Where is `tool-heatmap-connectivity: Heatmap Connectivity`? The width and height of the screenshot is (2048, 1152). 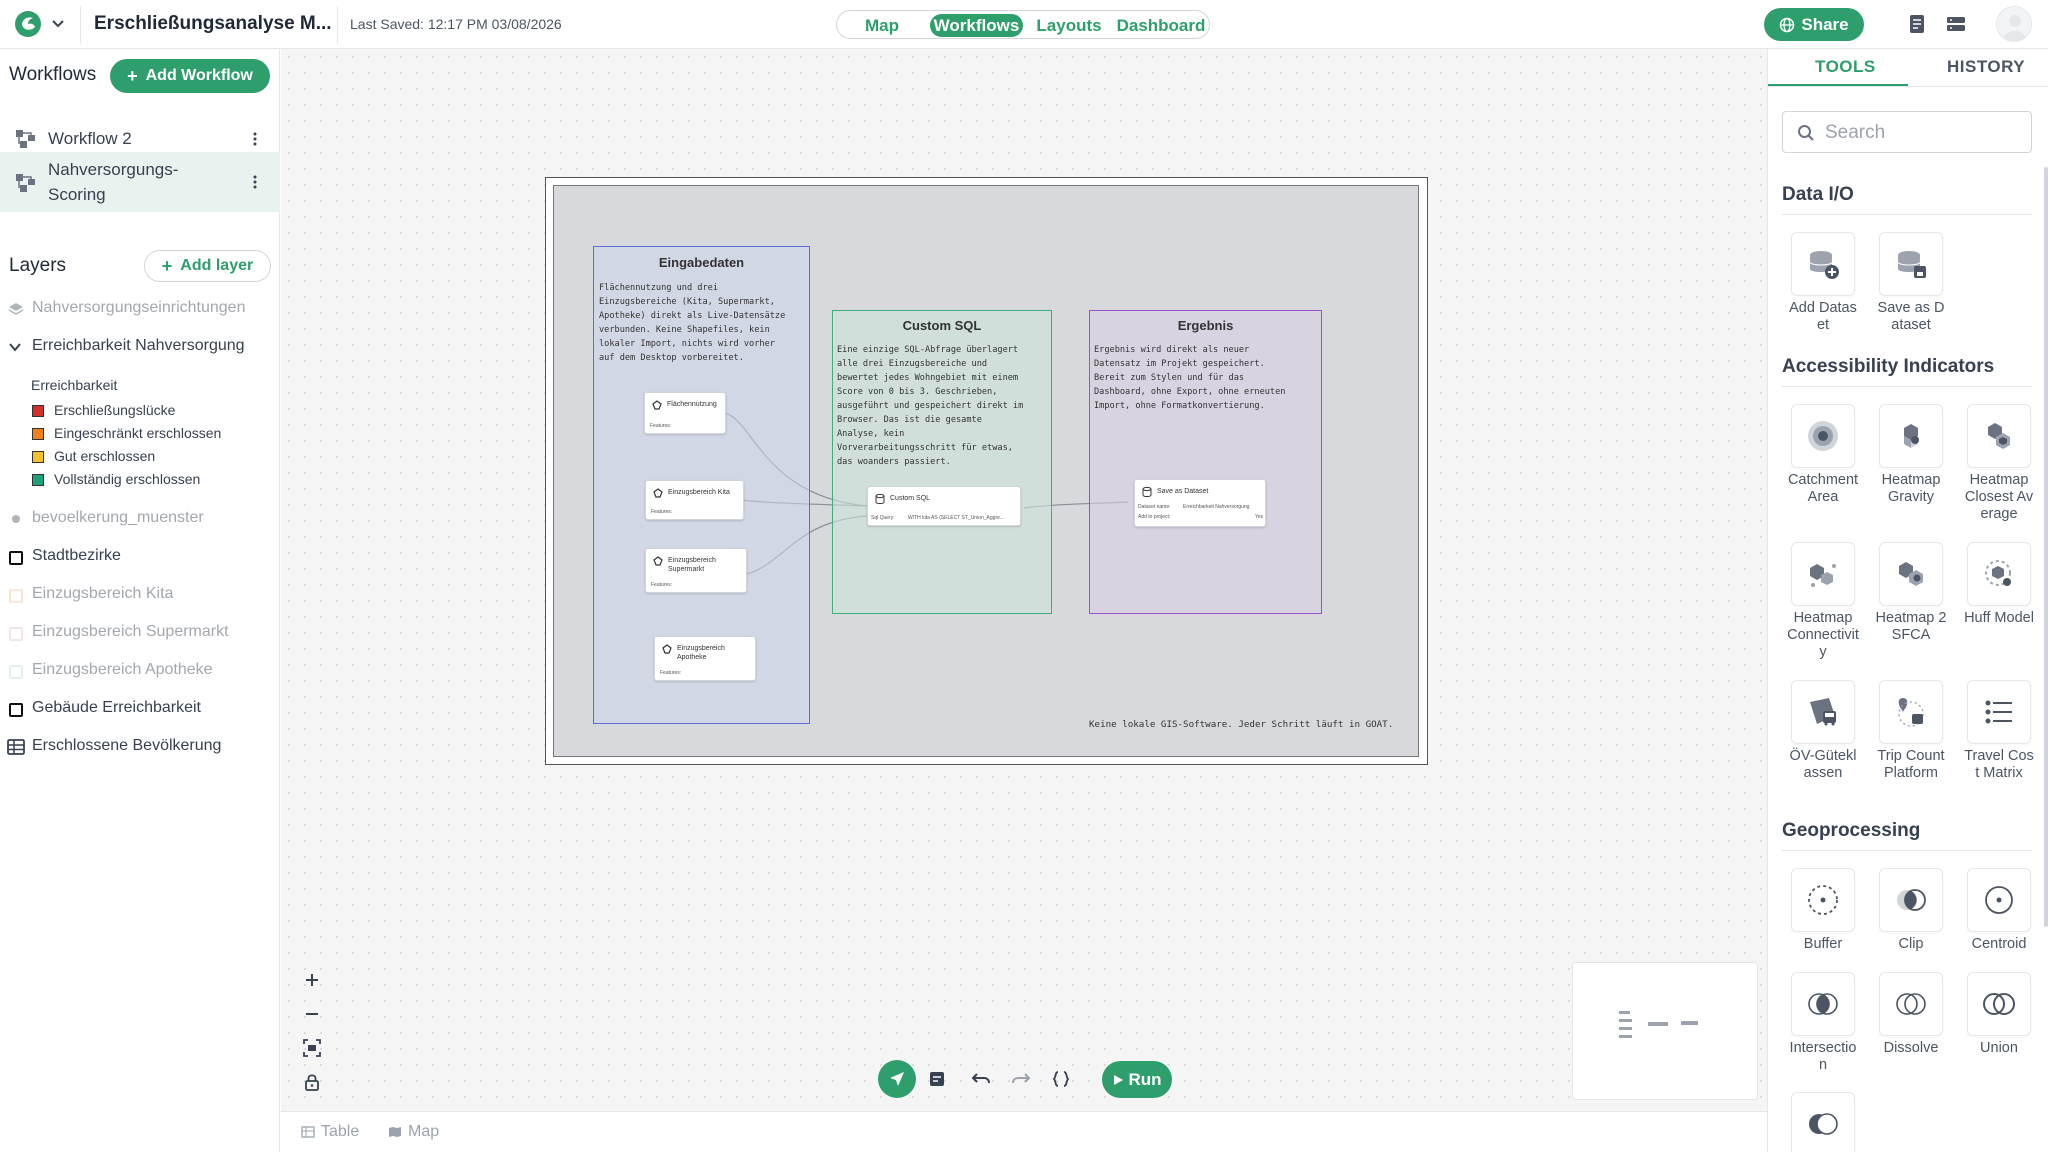
tool-heatmap-connectivity: Heatmap Connectivity is located at coordinates (1823, 601).